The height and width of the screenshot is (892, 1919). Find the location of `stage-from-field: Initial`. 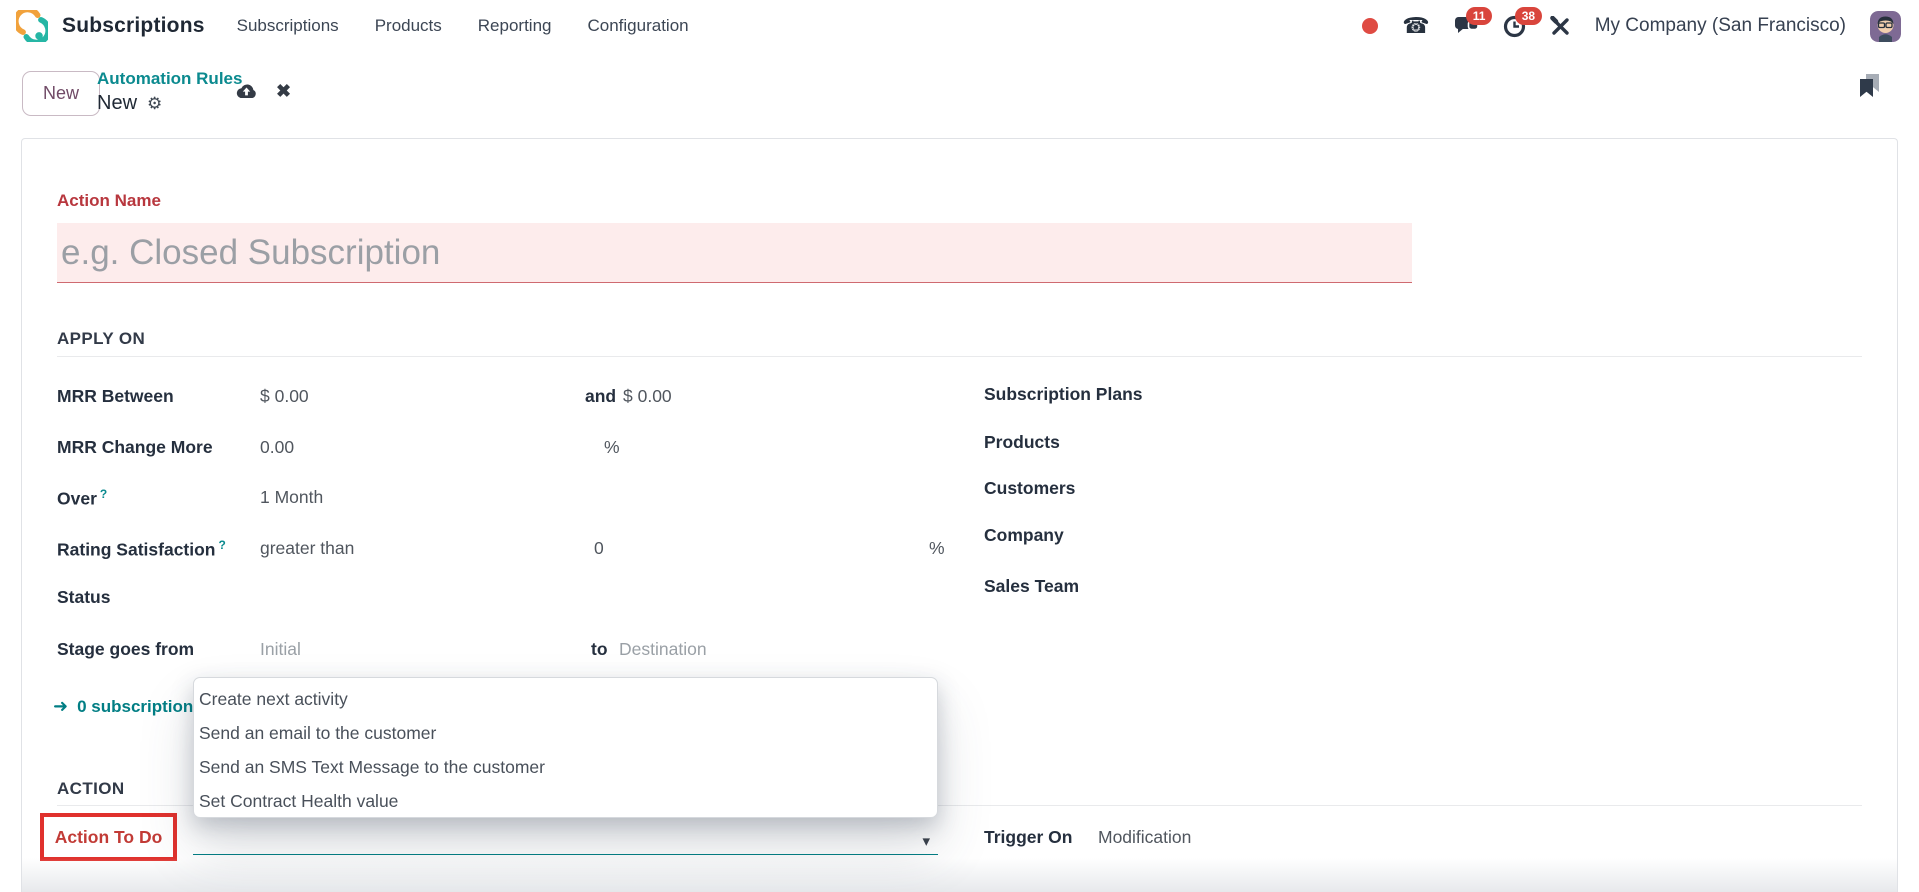

stage-from-field: Initial is located at coordinates (280, 649).